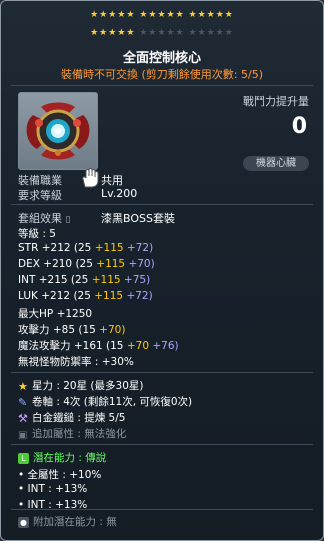 The width and height of the screenshot is (324, 541). I want to click on hp-label: 最大HP, so click(36, 314).